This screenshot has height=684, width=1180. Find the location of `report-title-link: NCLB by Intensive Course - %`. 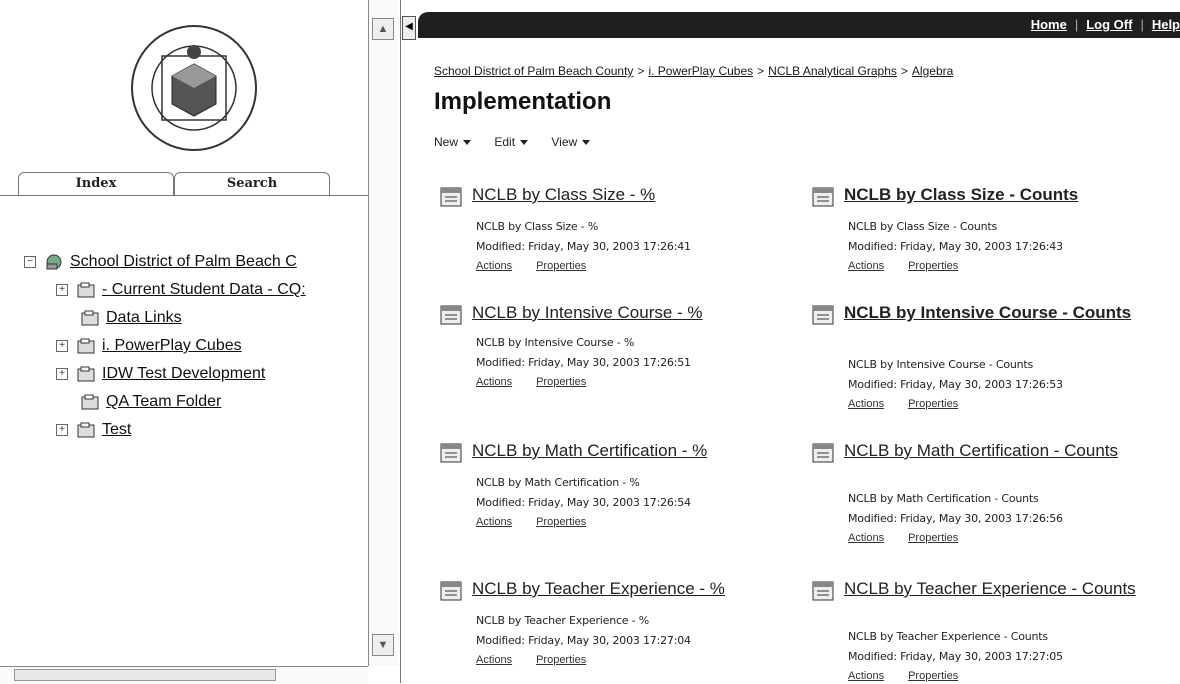

report-title-link: NCLB by Intensive Course - % is located at coordinates (632, 313).